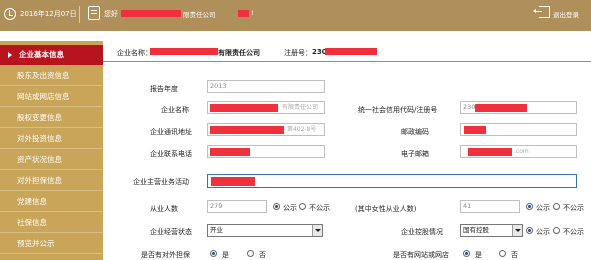 The height and width of the screenshot is (260, 591). Describe the element at coordinates (171, 154) in the screenshot. I see `phone-label: 企业联系电话` at that location.